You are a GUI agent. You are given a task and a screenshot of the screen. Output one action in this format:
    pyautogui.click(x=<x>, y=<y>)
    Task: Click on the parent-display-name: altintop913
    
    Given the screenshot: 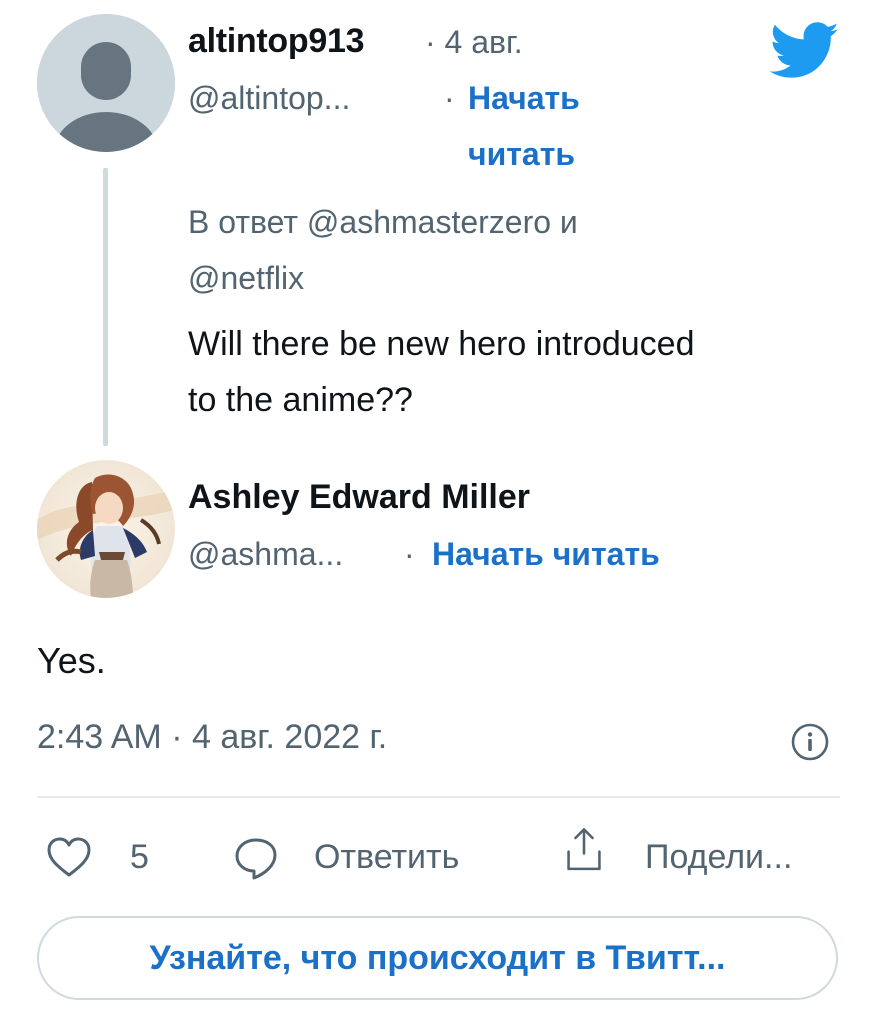 What is the action you would take?
    pyautogui.click(x=276, y=41)
    